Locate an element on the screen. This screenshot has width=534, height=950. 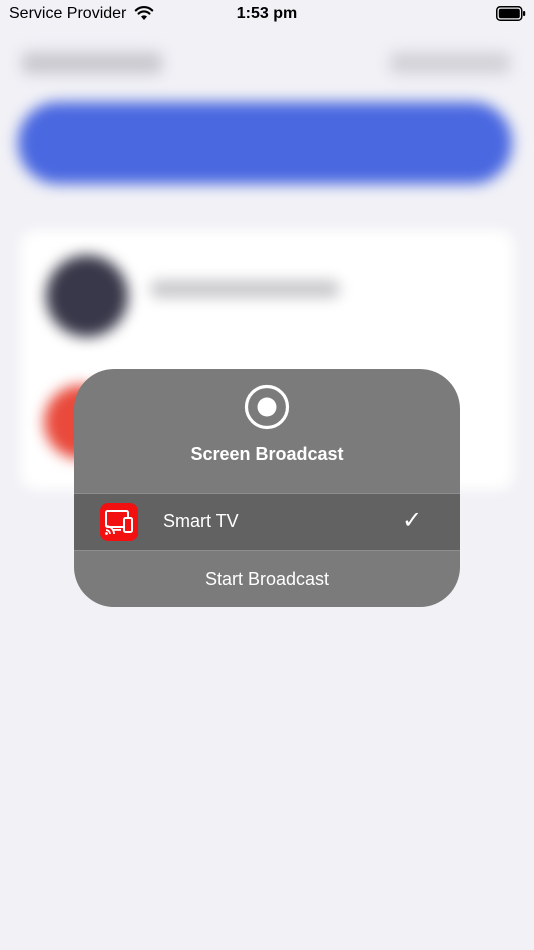
clock: 1:53 pm is located at coordinates (267, 13).